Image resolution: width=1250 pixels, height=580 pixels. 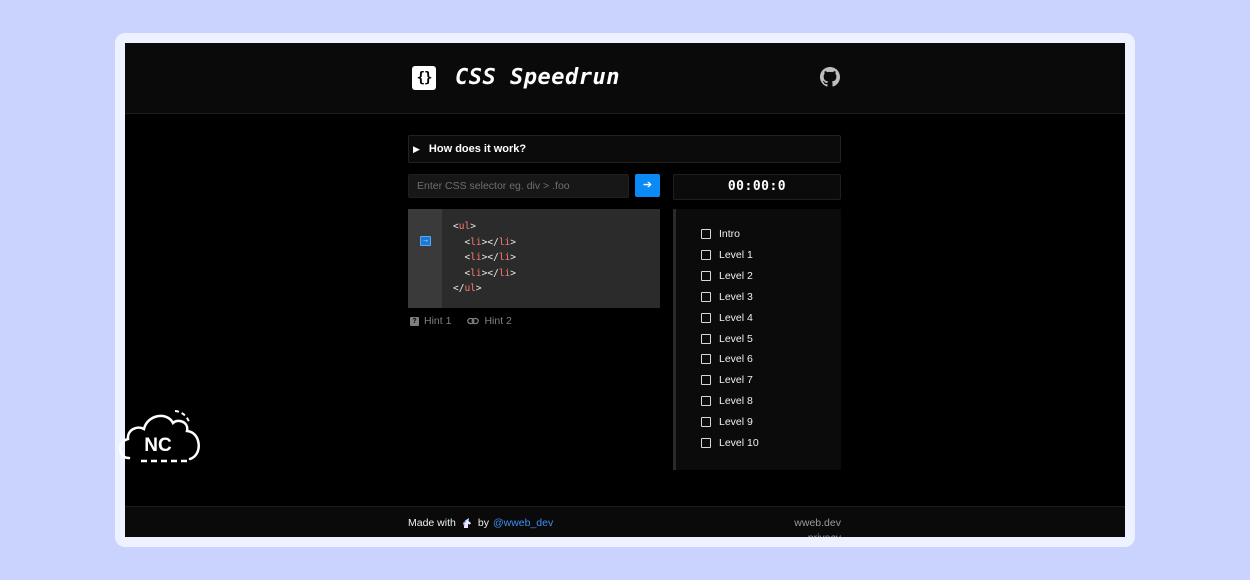 What do you see at coordinates (459, 289) in the screenshot?
I see `code-punctuation: </` at bounding box center [459, 289].